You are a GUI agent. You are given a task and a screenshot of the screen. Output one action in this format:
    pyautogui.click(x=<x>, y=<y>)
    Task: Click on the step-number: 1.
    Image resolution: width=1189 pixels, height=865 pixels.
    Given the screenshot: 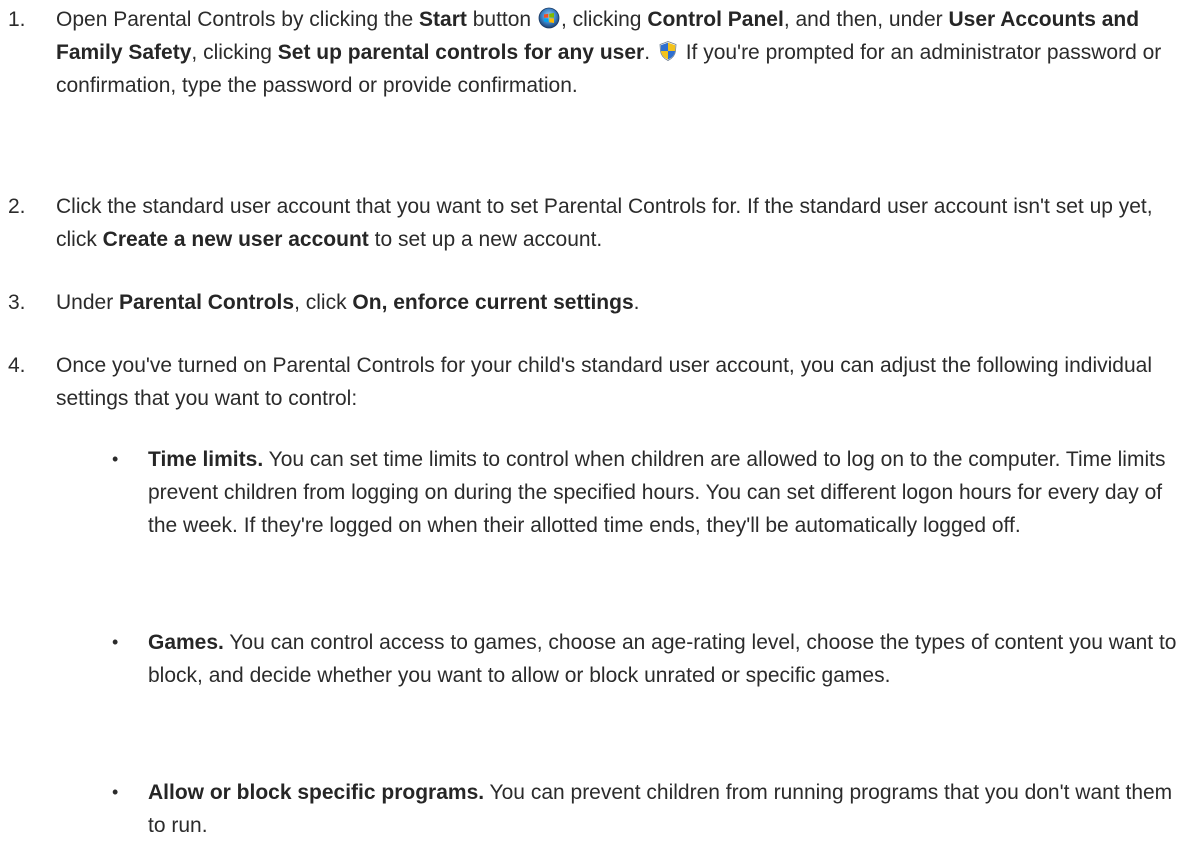 What is the action you would take?
    pyautogui.click(x=17, y=19)
    